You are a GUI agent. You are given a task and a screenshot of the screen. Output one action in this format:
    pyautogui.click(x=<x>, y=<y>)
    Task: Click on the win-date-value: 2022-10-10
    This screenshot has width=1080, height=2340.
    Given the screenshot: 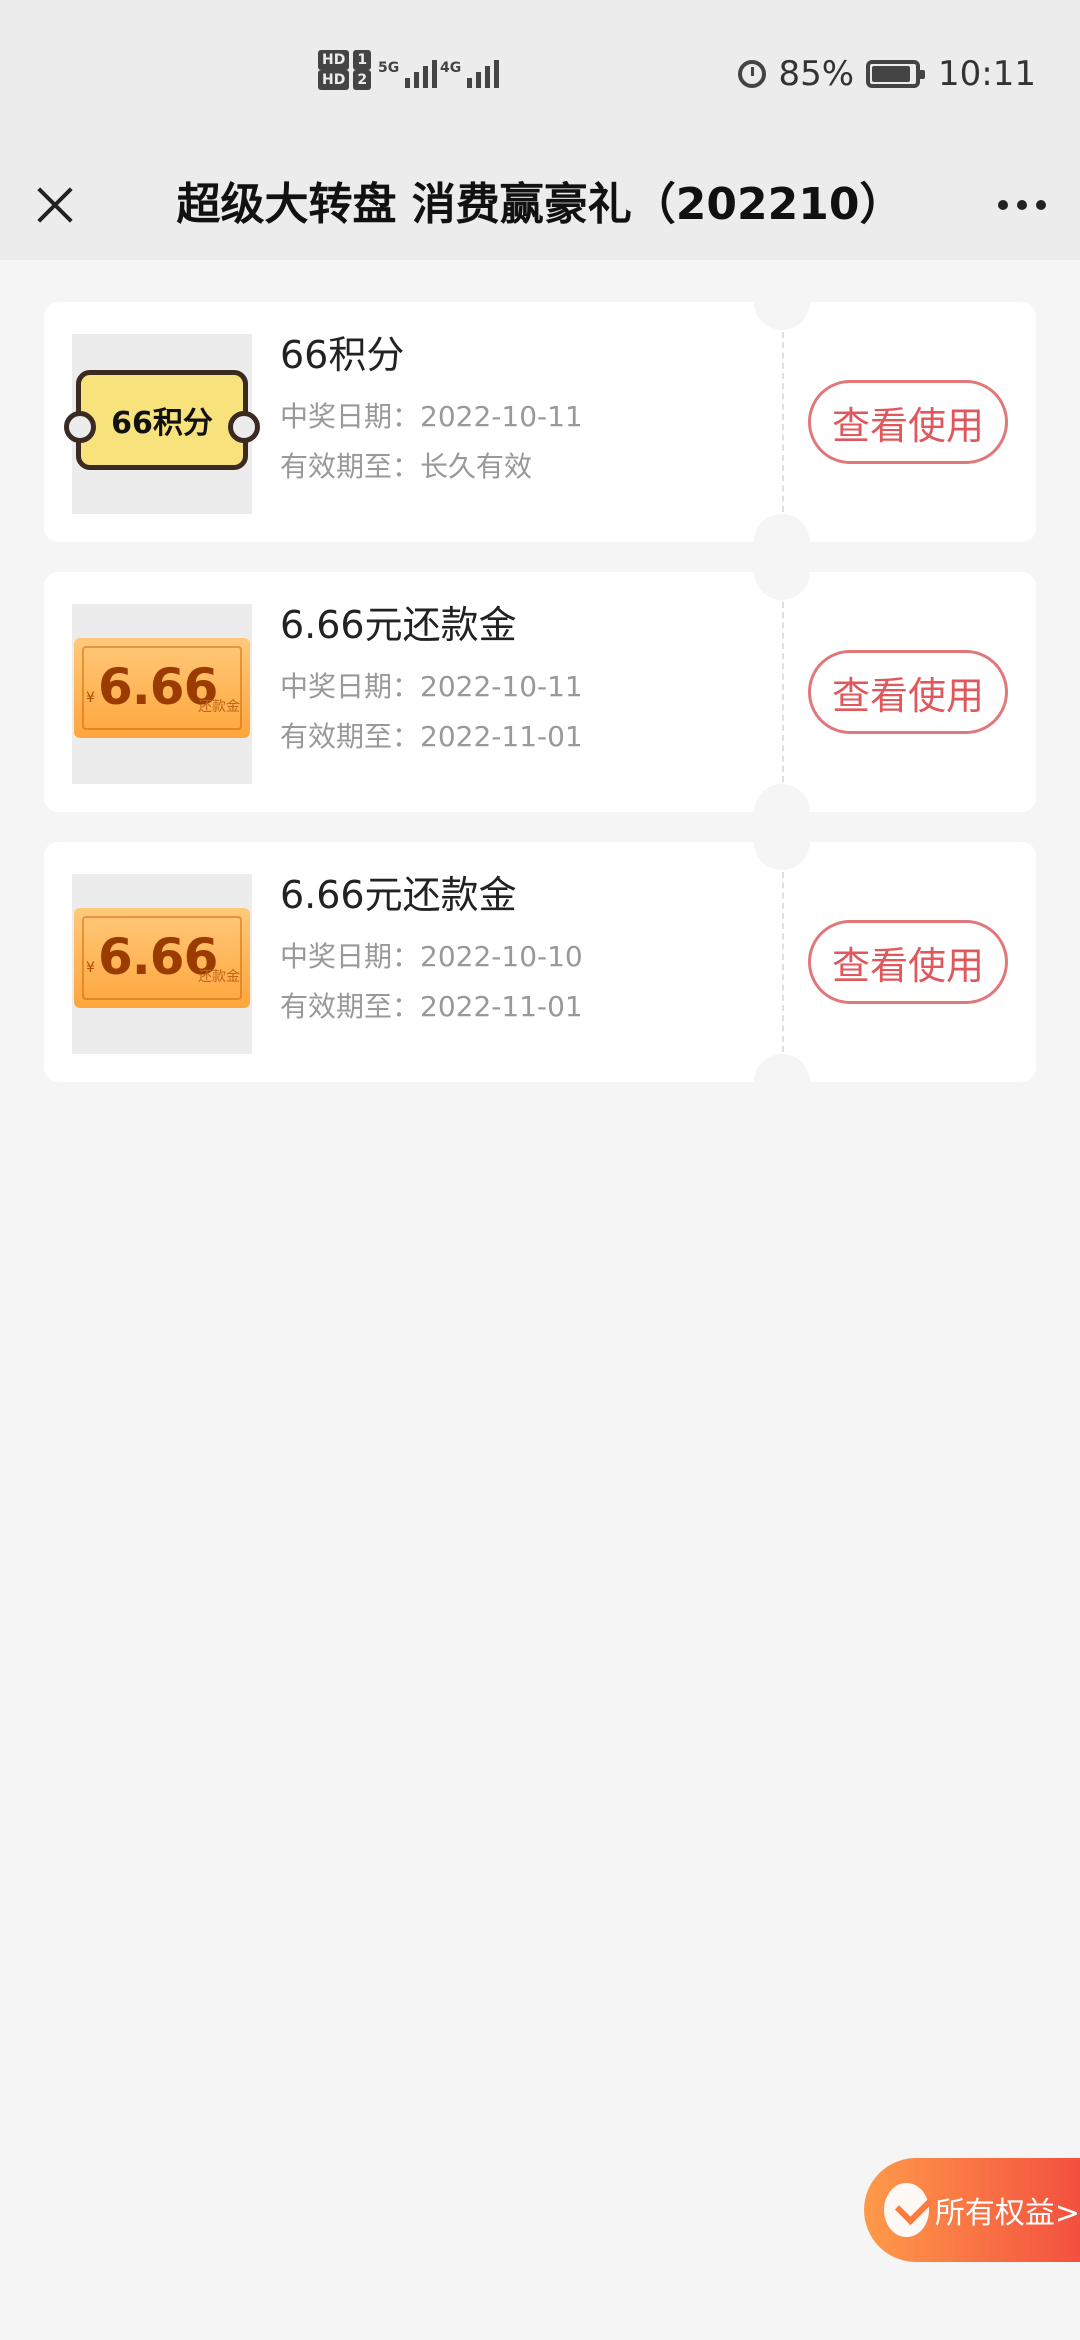 What is the action you would take?
    pyautogui.click(x=501, y=956)
    